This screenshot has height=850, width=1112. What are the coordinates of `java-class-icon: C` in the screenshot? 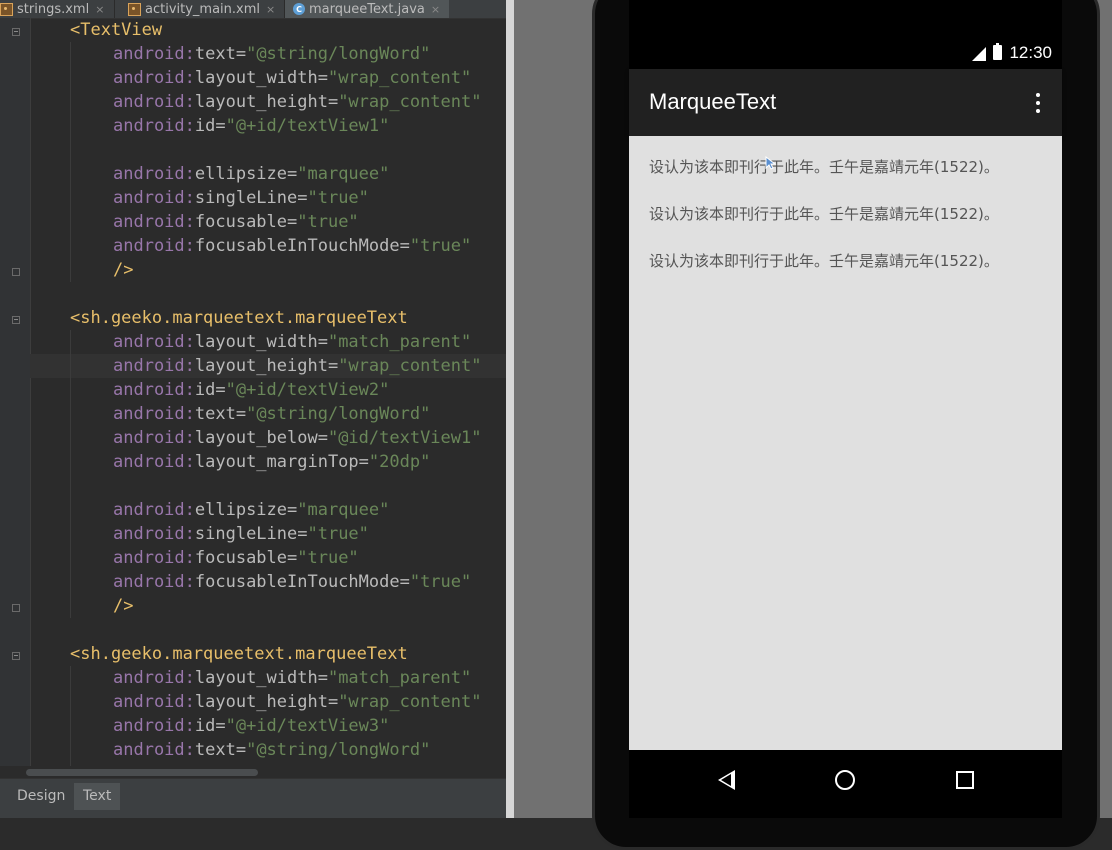 It's located at (299, 9).